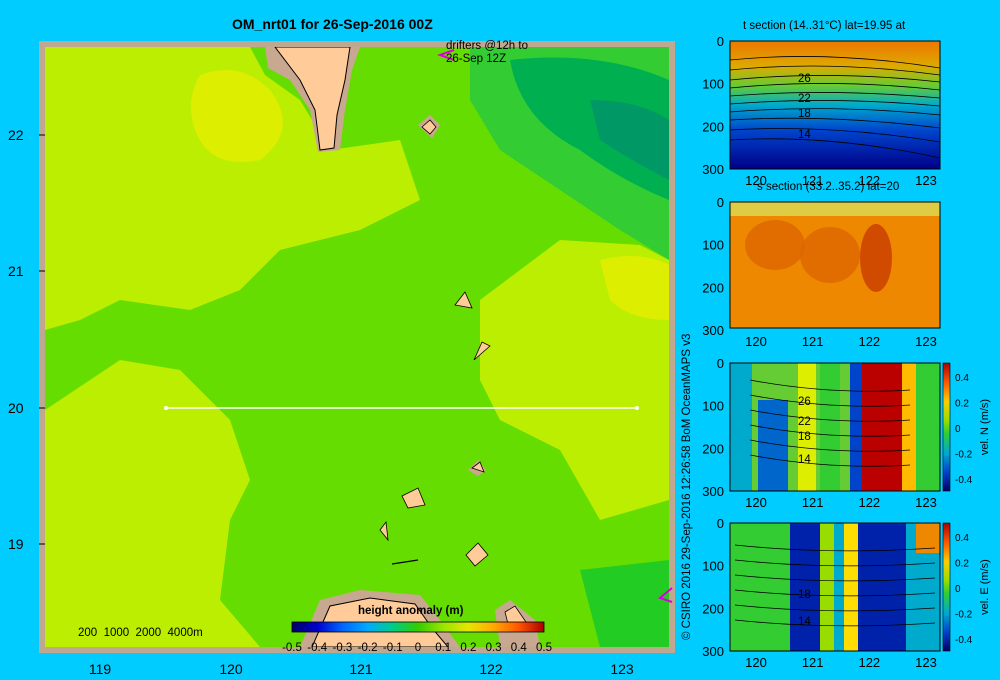 The image size is (1000, 680). What do you see at coordinates (16, 544) in the screenshot?
I see `lat-tick-label: 19` at bounding box center [16, 544].